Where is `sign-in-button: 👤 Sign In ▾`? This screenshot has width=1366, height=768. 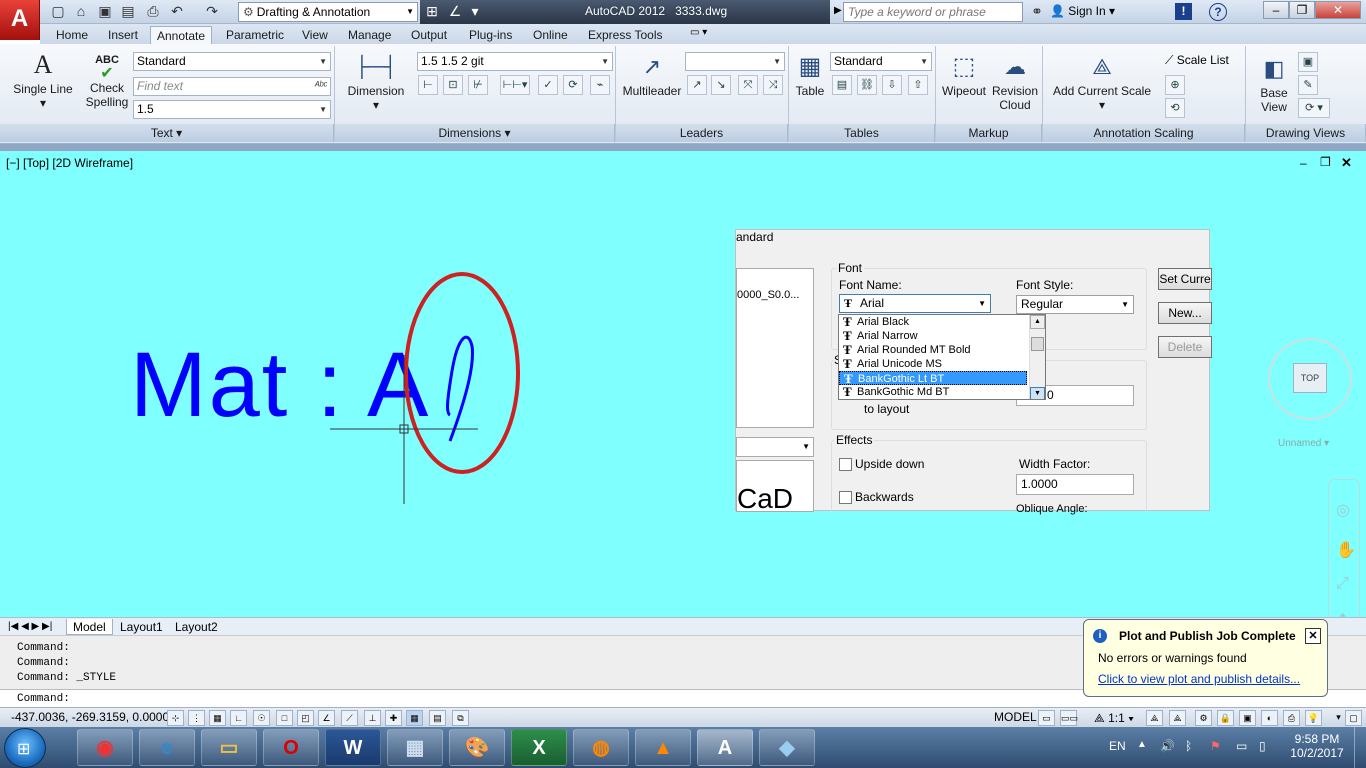
sign-in-button: 👤 Sign In ▾ is located at coordinates (1082, 11).